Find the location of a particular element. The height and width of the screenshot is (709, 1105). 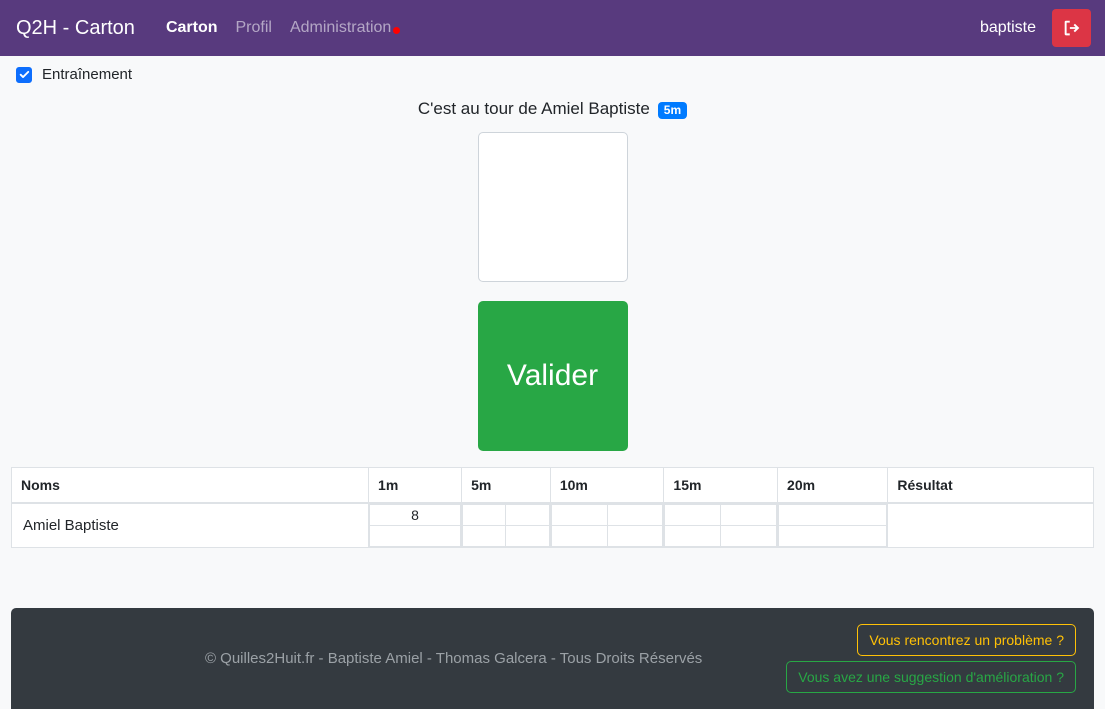

nav-link-administration: Administration is located at coordinates (345, 28).